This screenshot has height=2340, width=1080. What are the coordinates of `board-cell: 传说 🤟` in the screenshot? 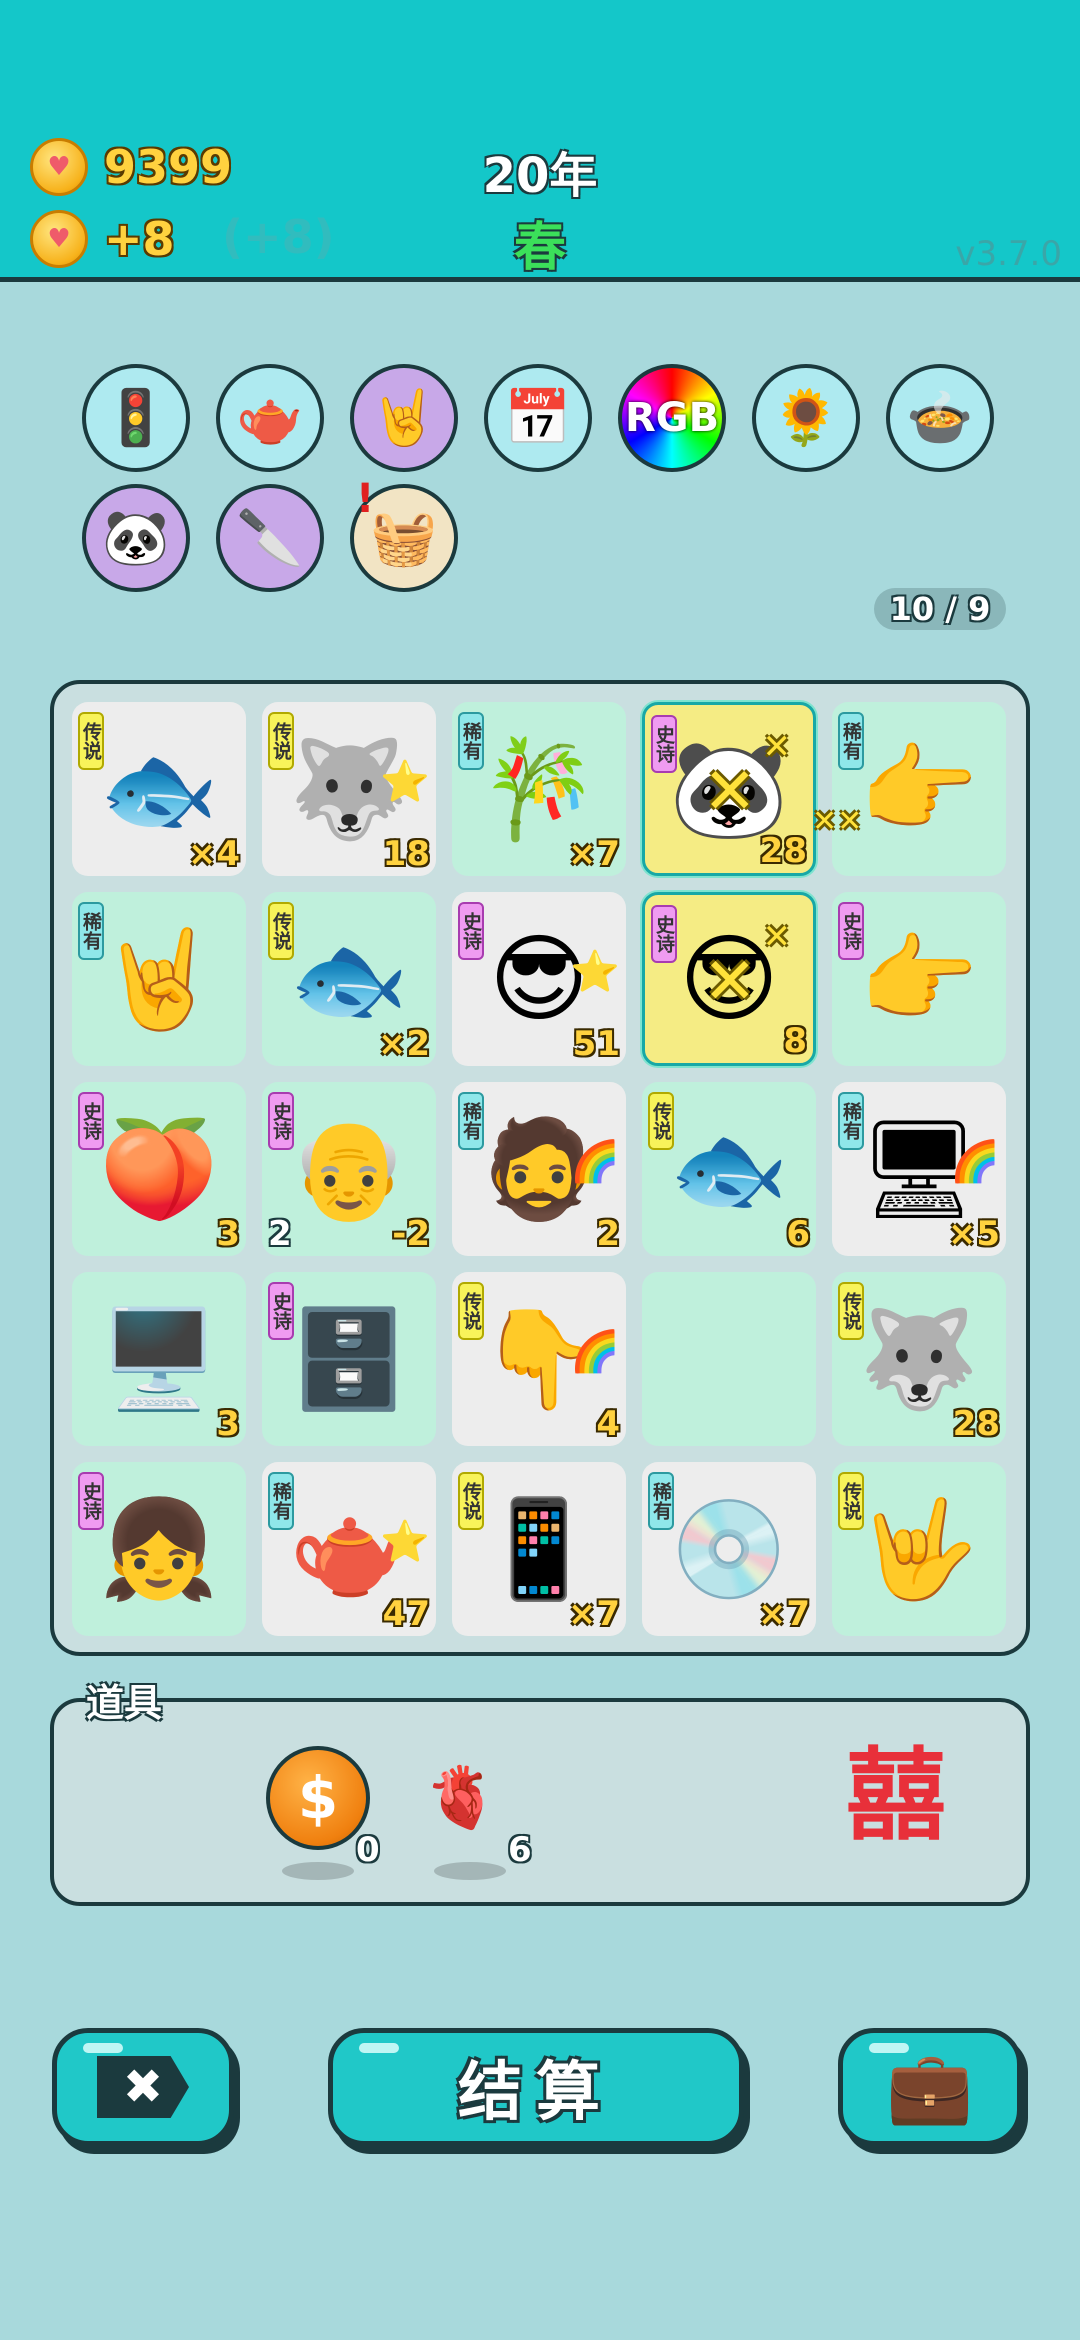 It's located at (919, 1549).